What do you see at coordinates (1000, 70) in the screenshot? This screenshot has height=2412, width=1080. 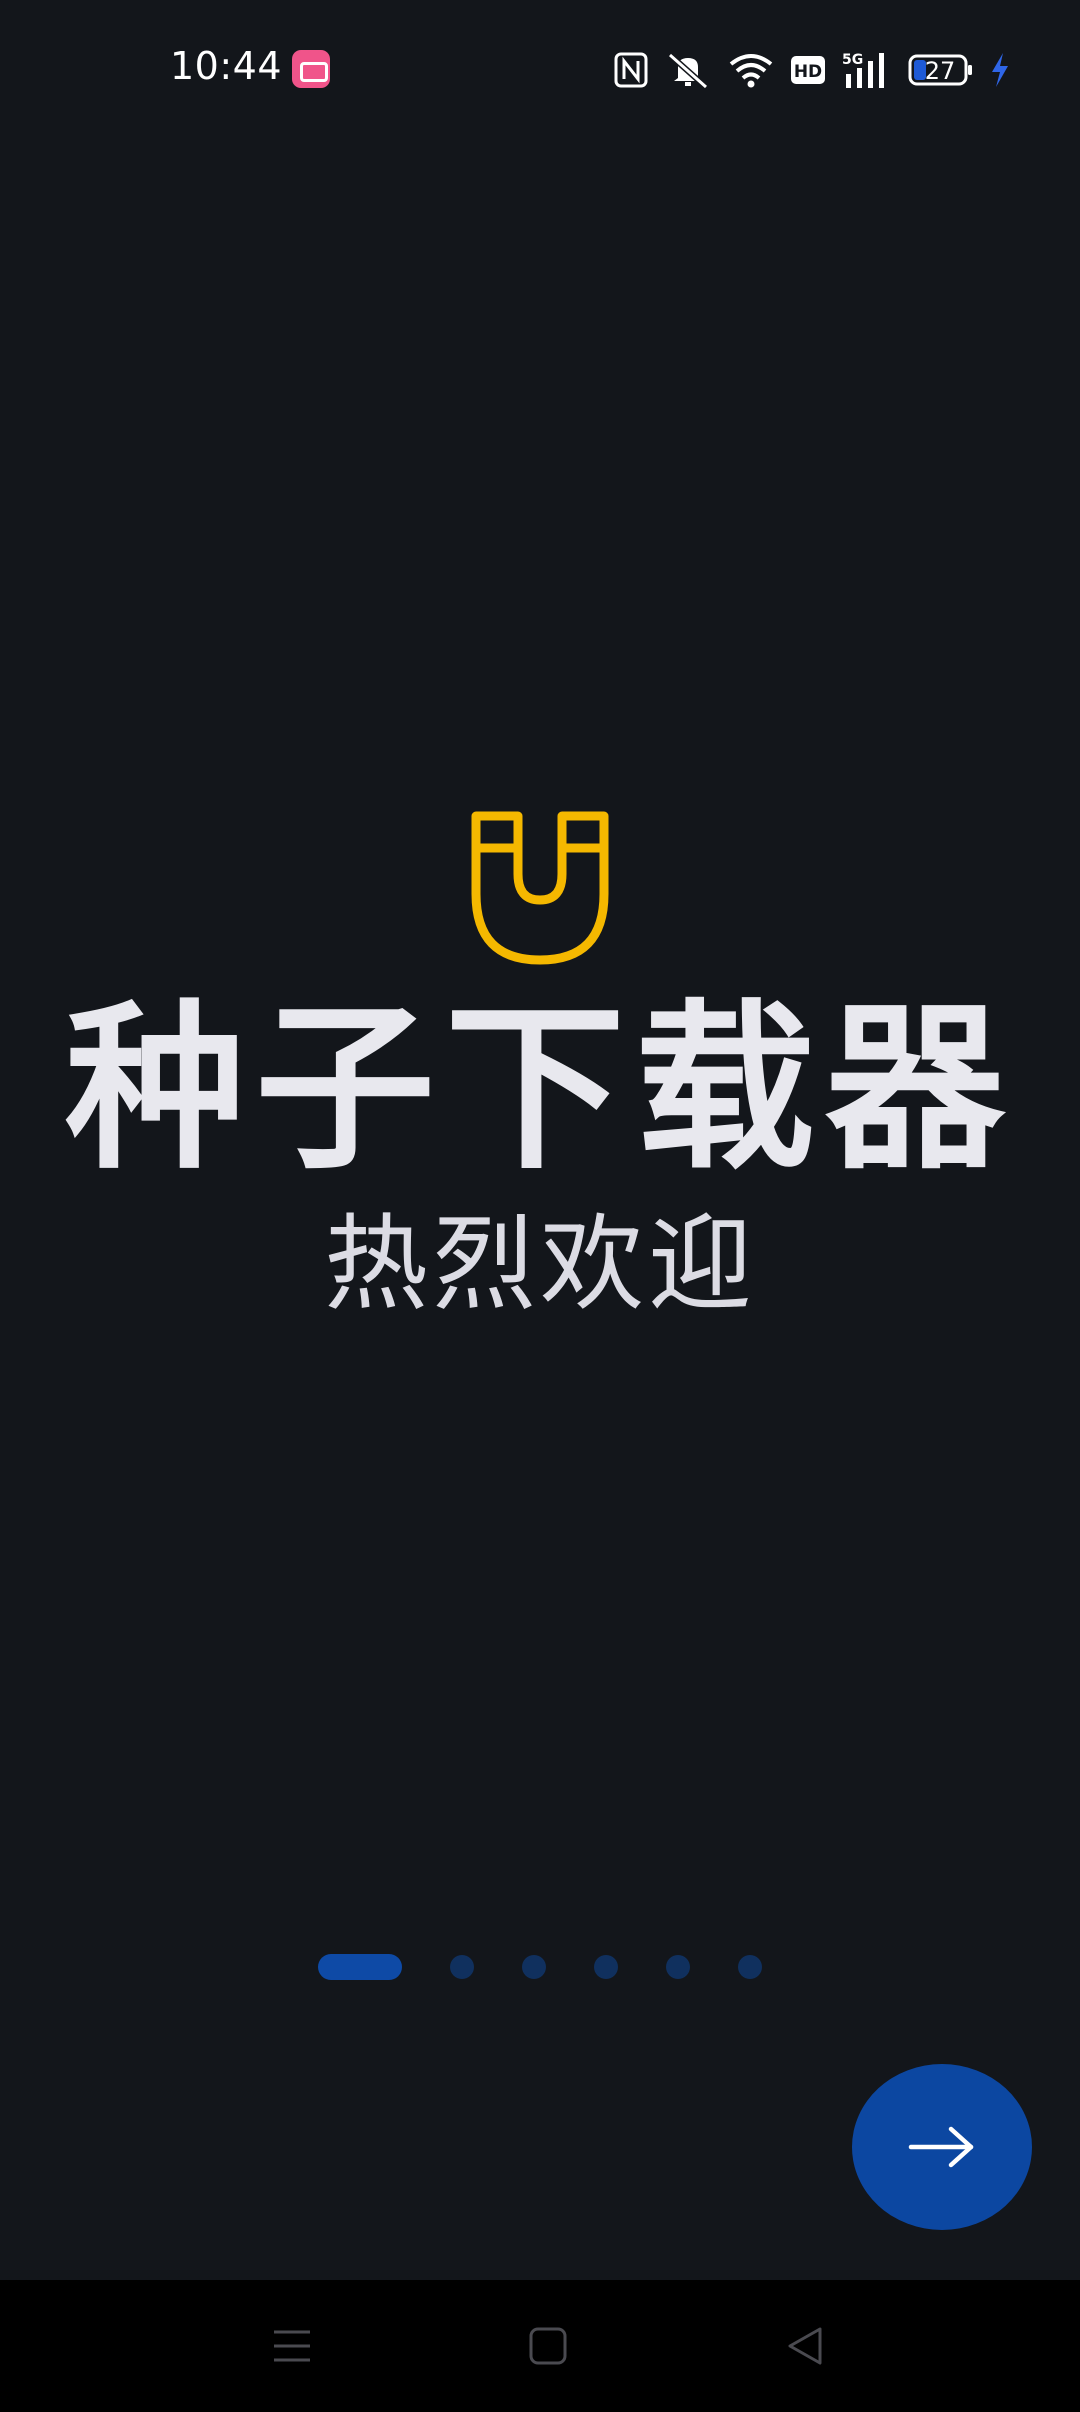 I see `charging-icon` at bounding box center [1000, 70].